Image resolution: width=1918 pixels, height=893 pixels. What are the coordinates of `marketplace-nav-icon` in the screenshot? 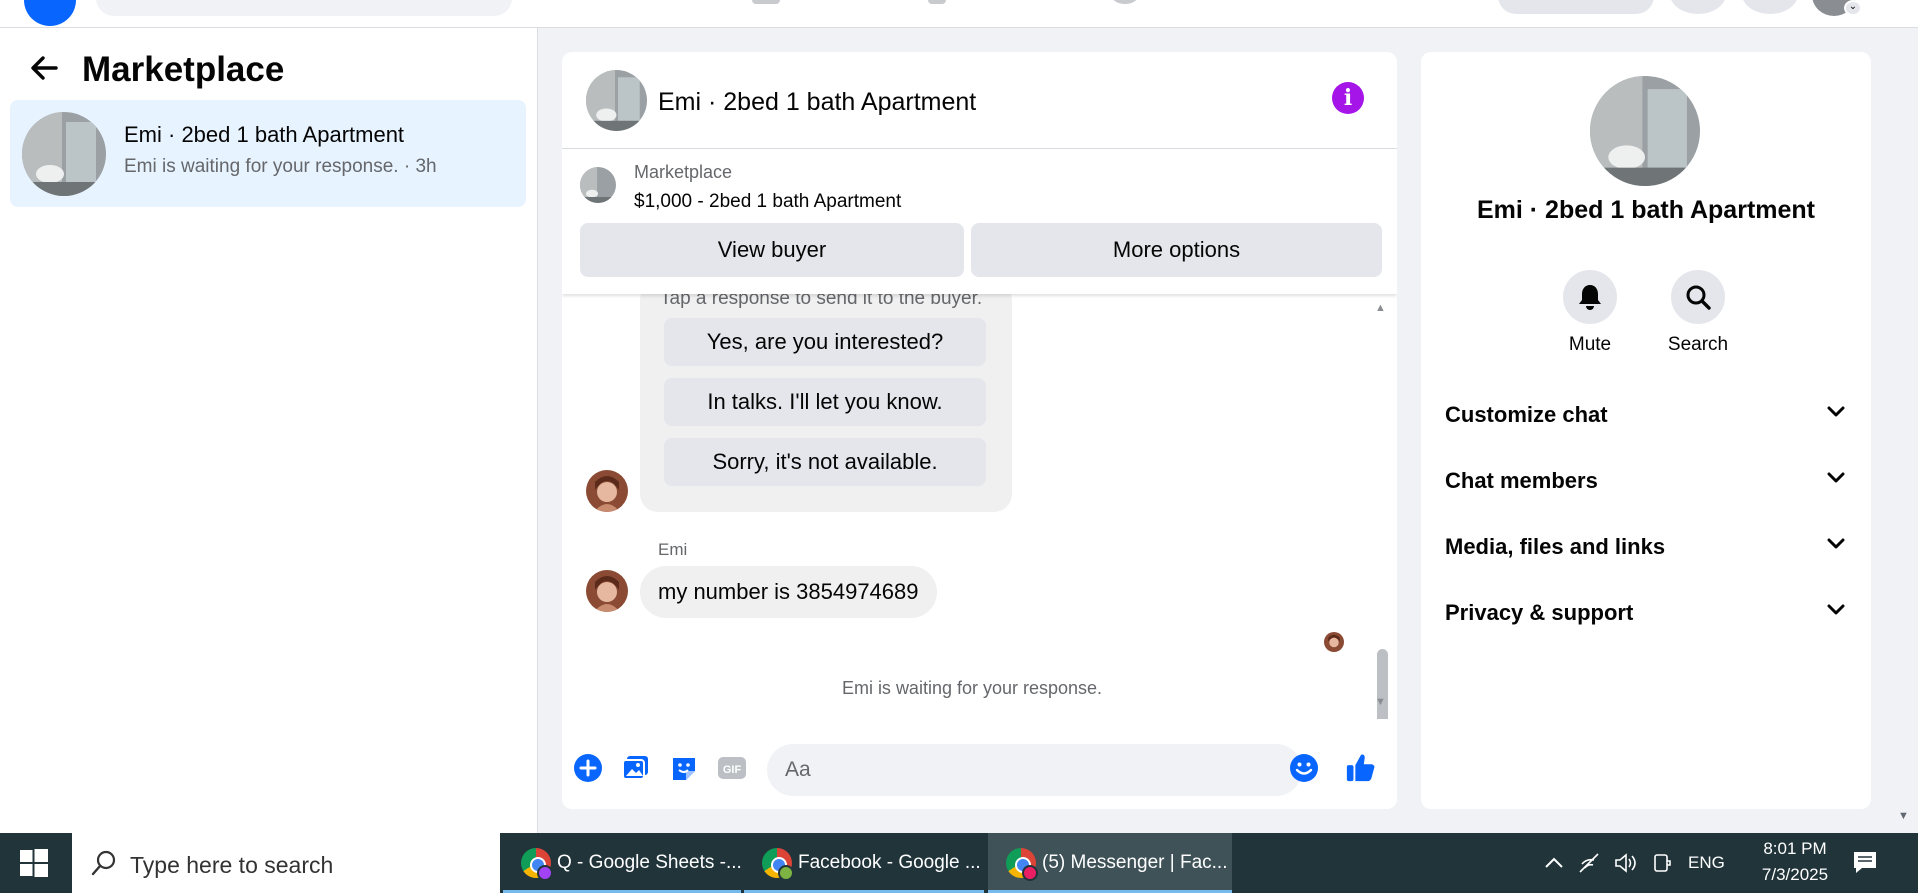 It's located at (937, 2).